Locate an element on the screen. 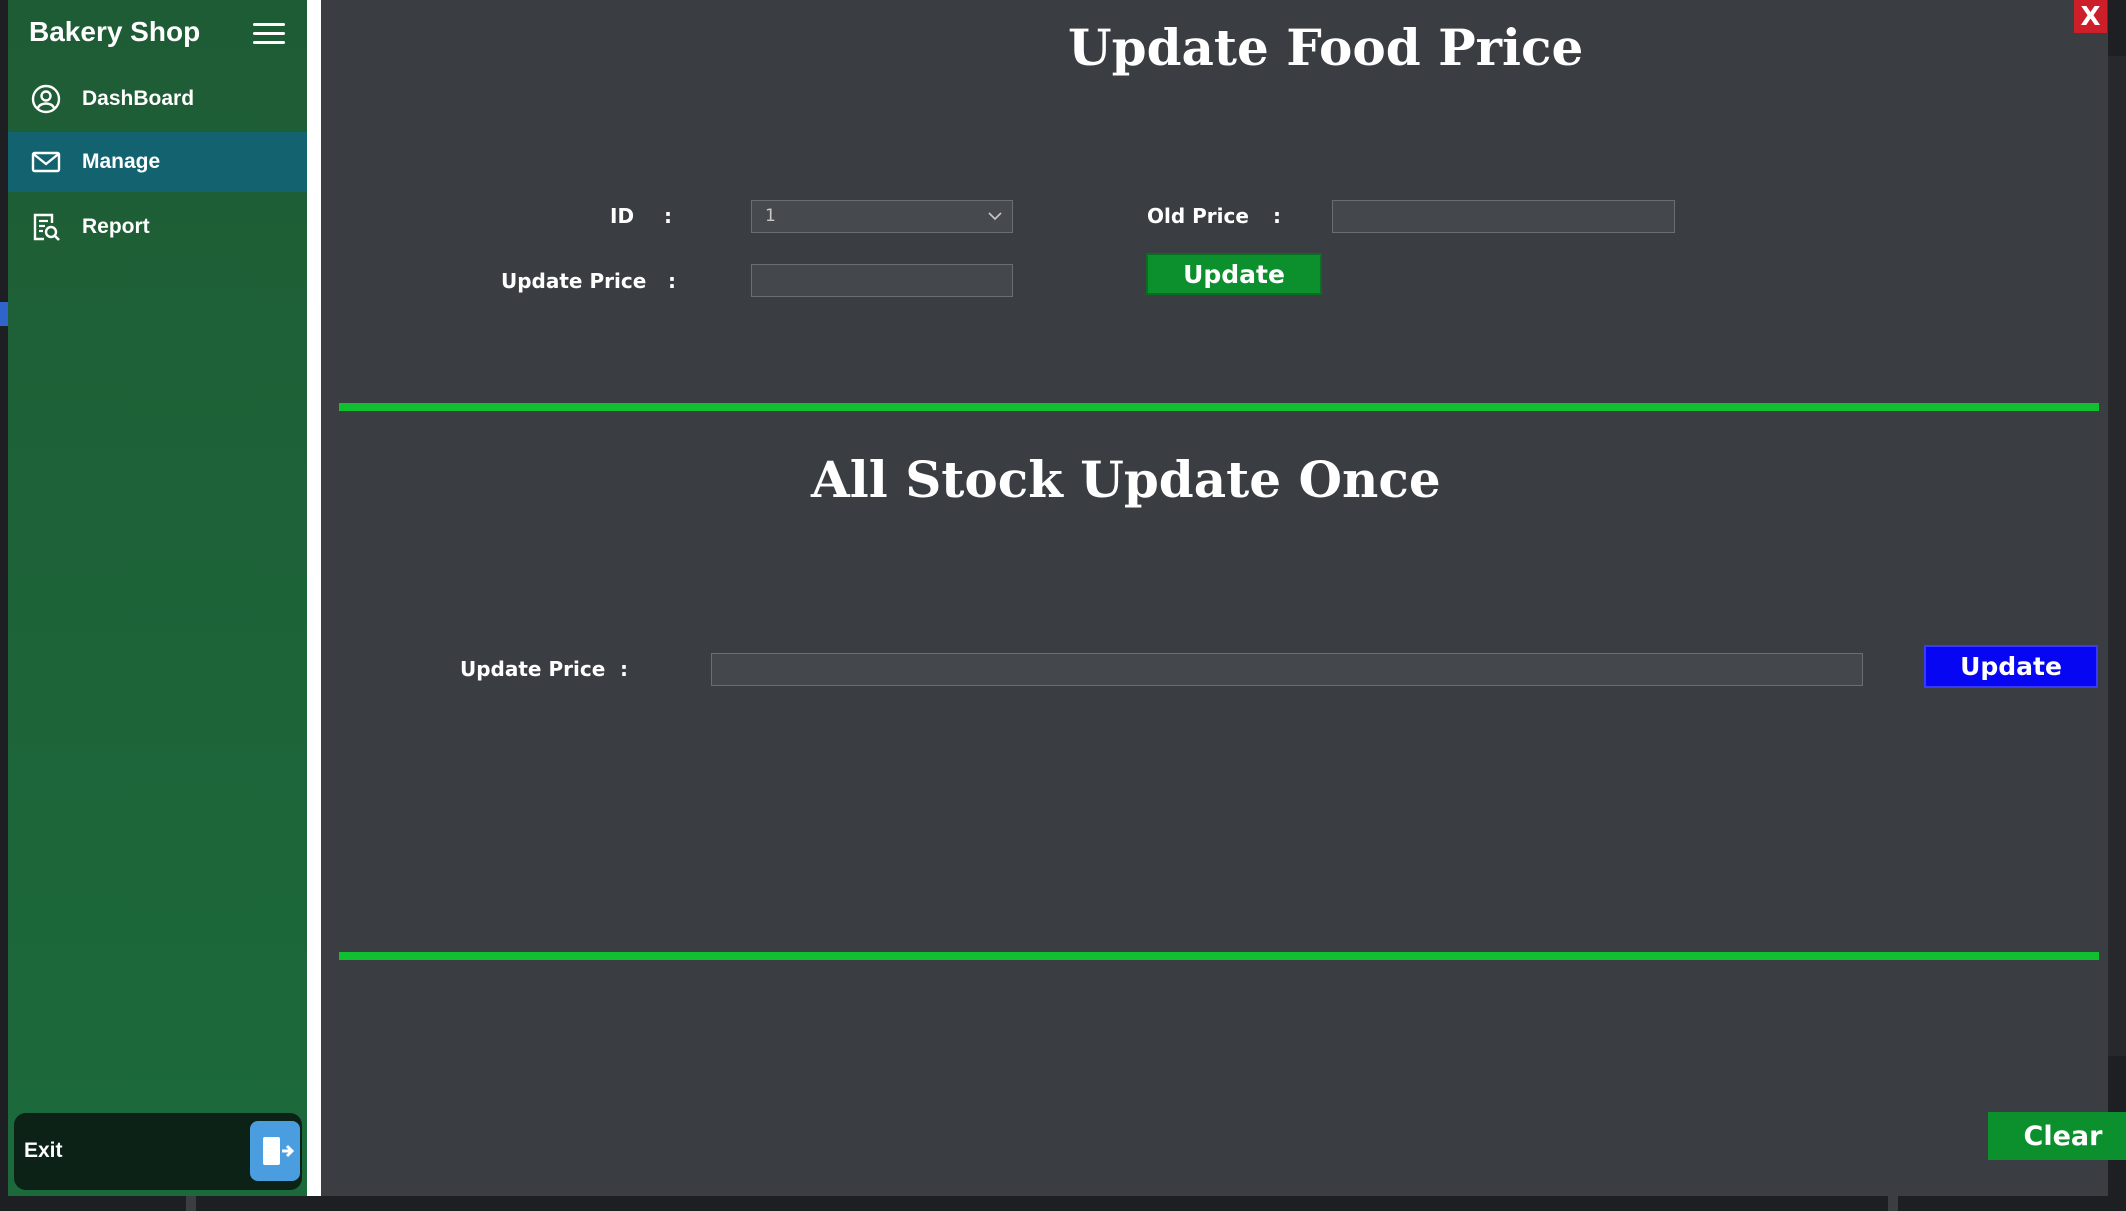  brand-title: Bakery Shop is located at coordinates (115, 31).